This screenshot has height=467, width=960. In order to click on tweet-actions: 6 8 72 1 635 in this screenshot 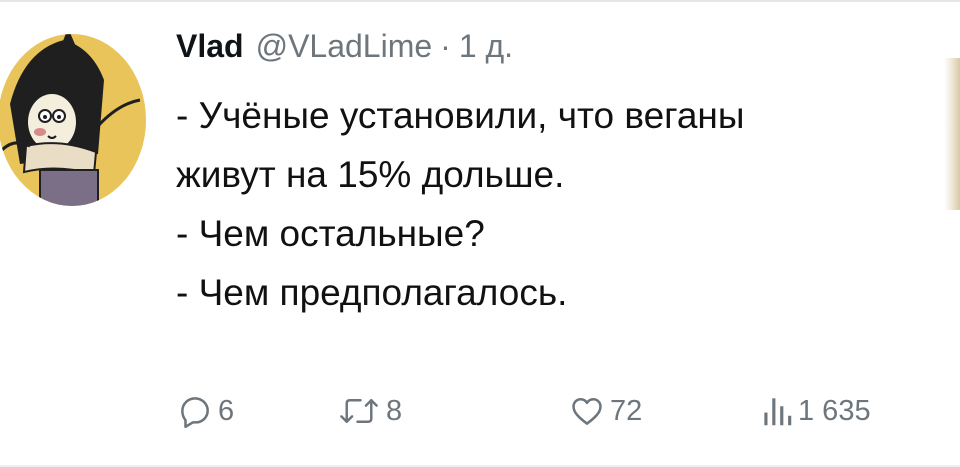, I will do `click(556, 411)`.